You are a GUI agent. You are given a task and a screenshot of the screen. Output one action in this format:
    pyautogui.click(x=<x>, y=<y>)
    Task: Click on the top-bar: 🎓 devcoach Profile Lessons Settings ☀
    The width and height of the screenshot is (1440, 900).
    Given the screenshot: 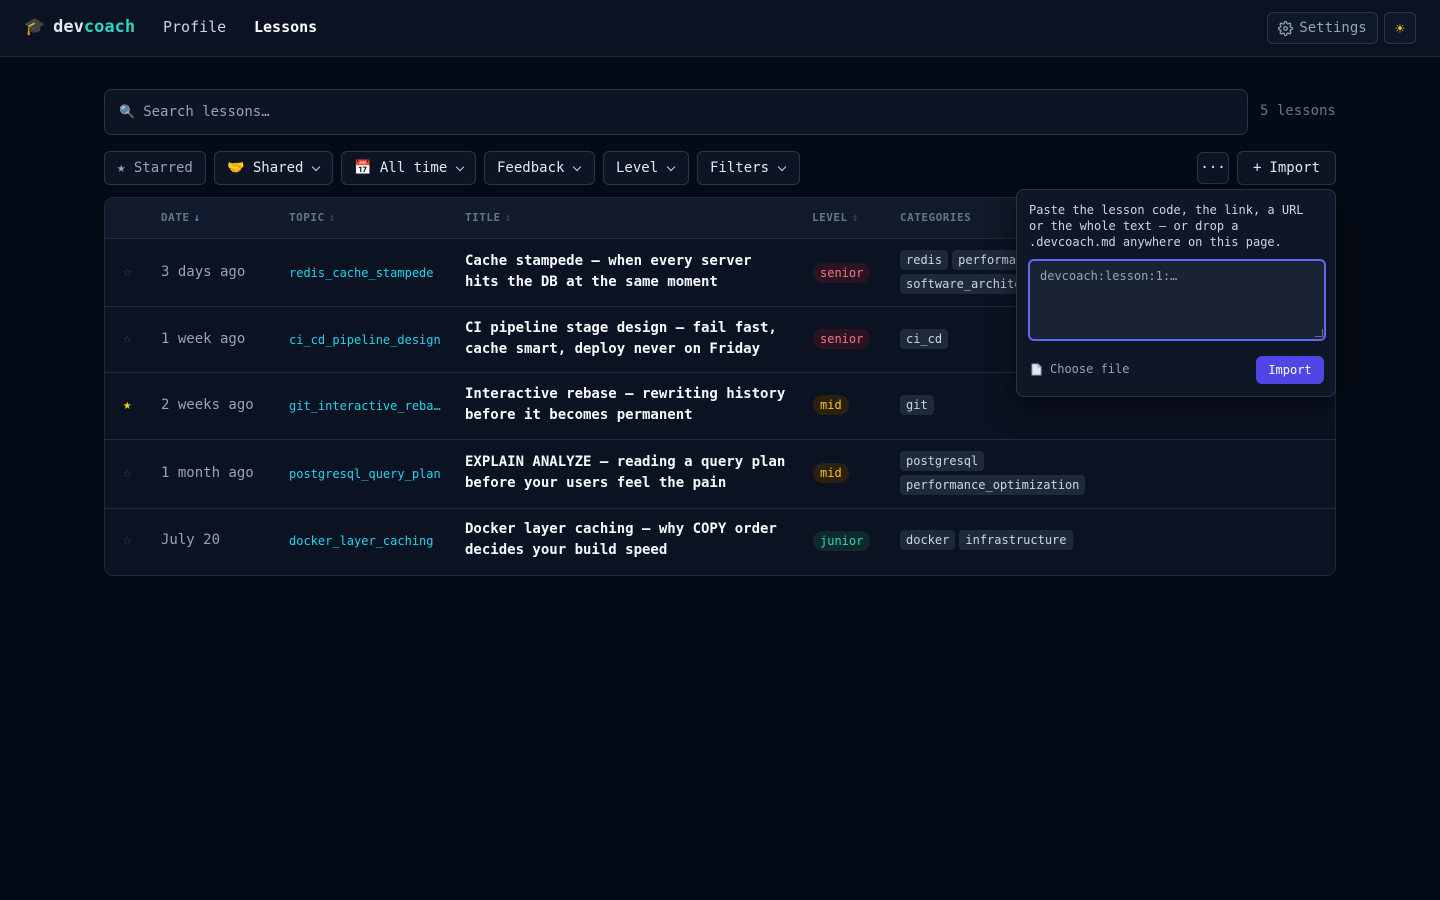 What is the action you would take?
    pyautogui.click(x=720, y=28)
    